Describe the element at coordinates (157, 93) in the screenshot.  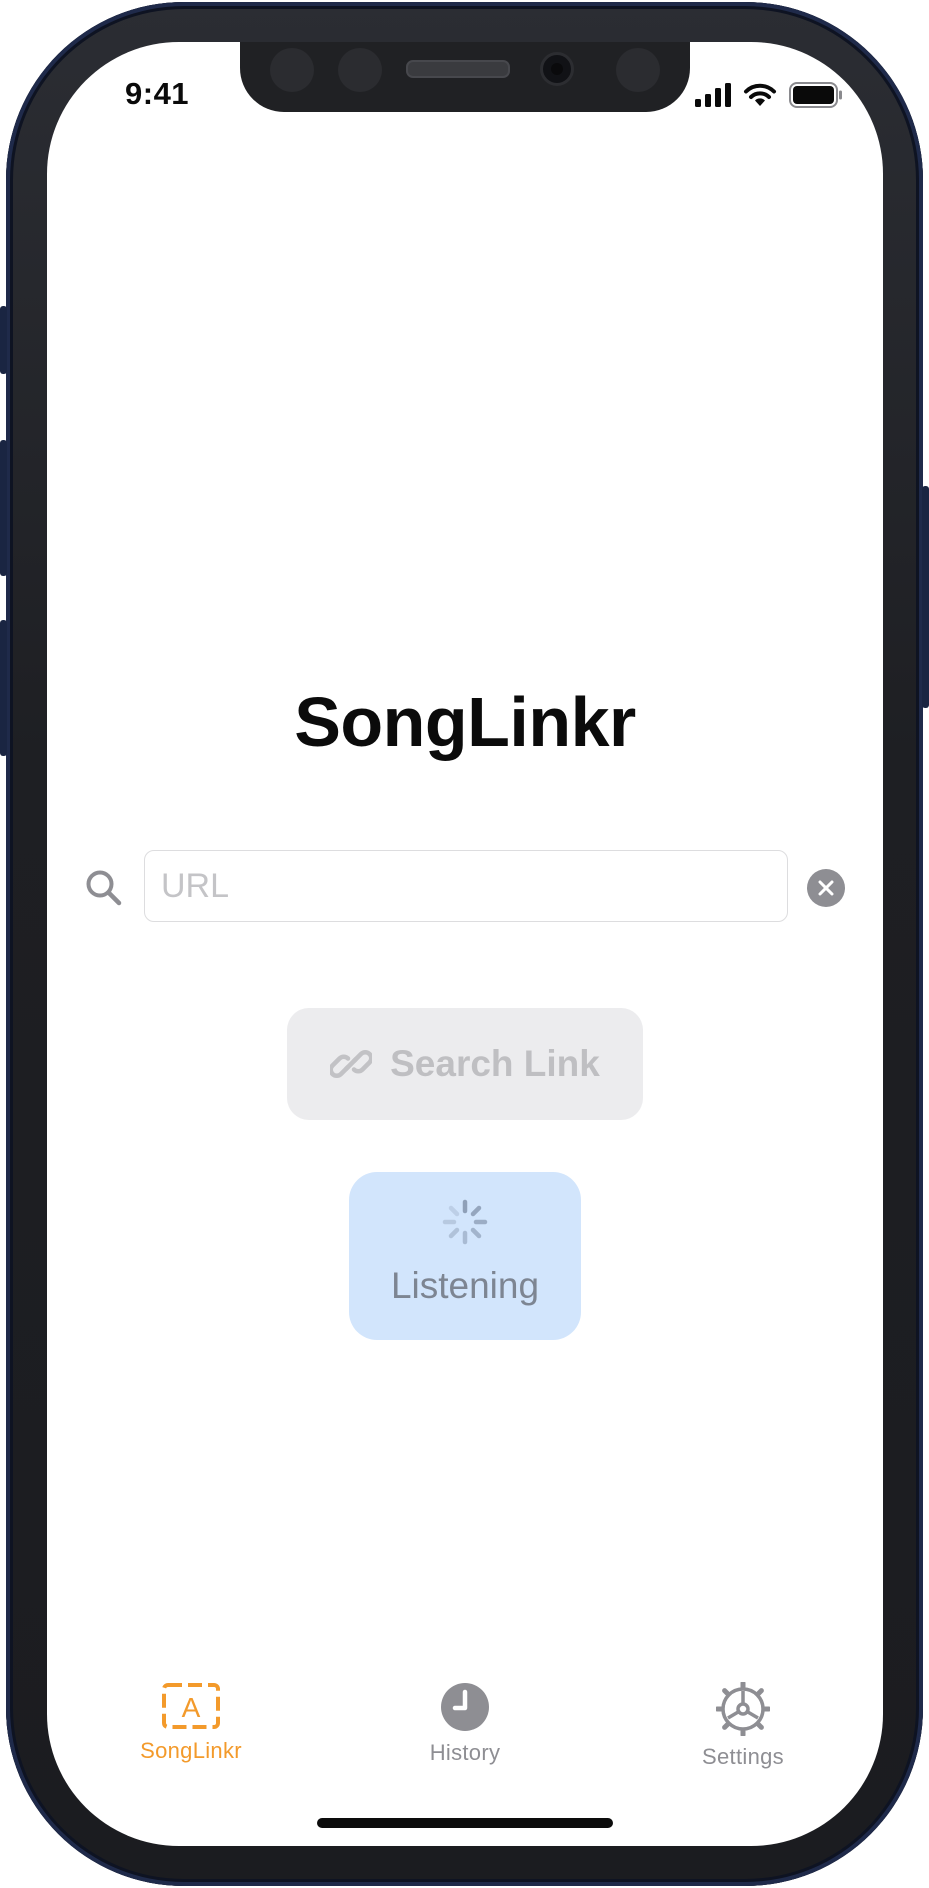
I see `status-time: 9:41` at that location.